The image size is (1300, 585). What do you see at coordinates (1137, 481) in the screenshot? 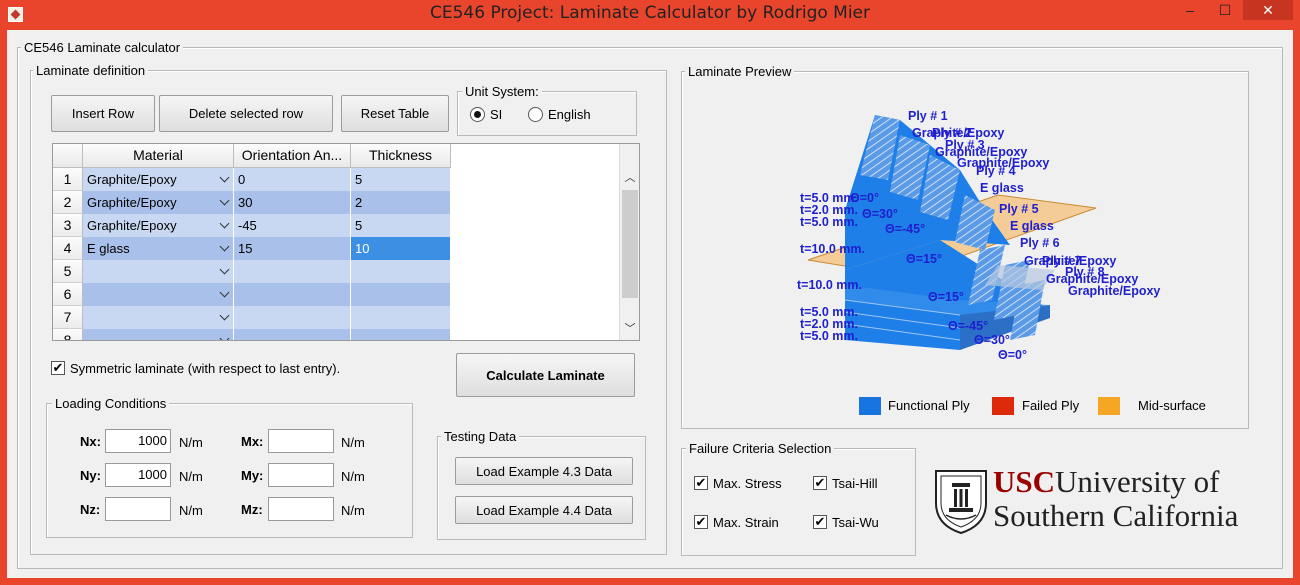
I see `usc-line1: University of` at bounding box center [1137, 481].